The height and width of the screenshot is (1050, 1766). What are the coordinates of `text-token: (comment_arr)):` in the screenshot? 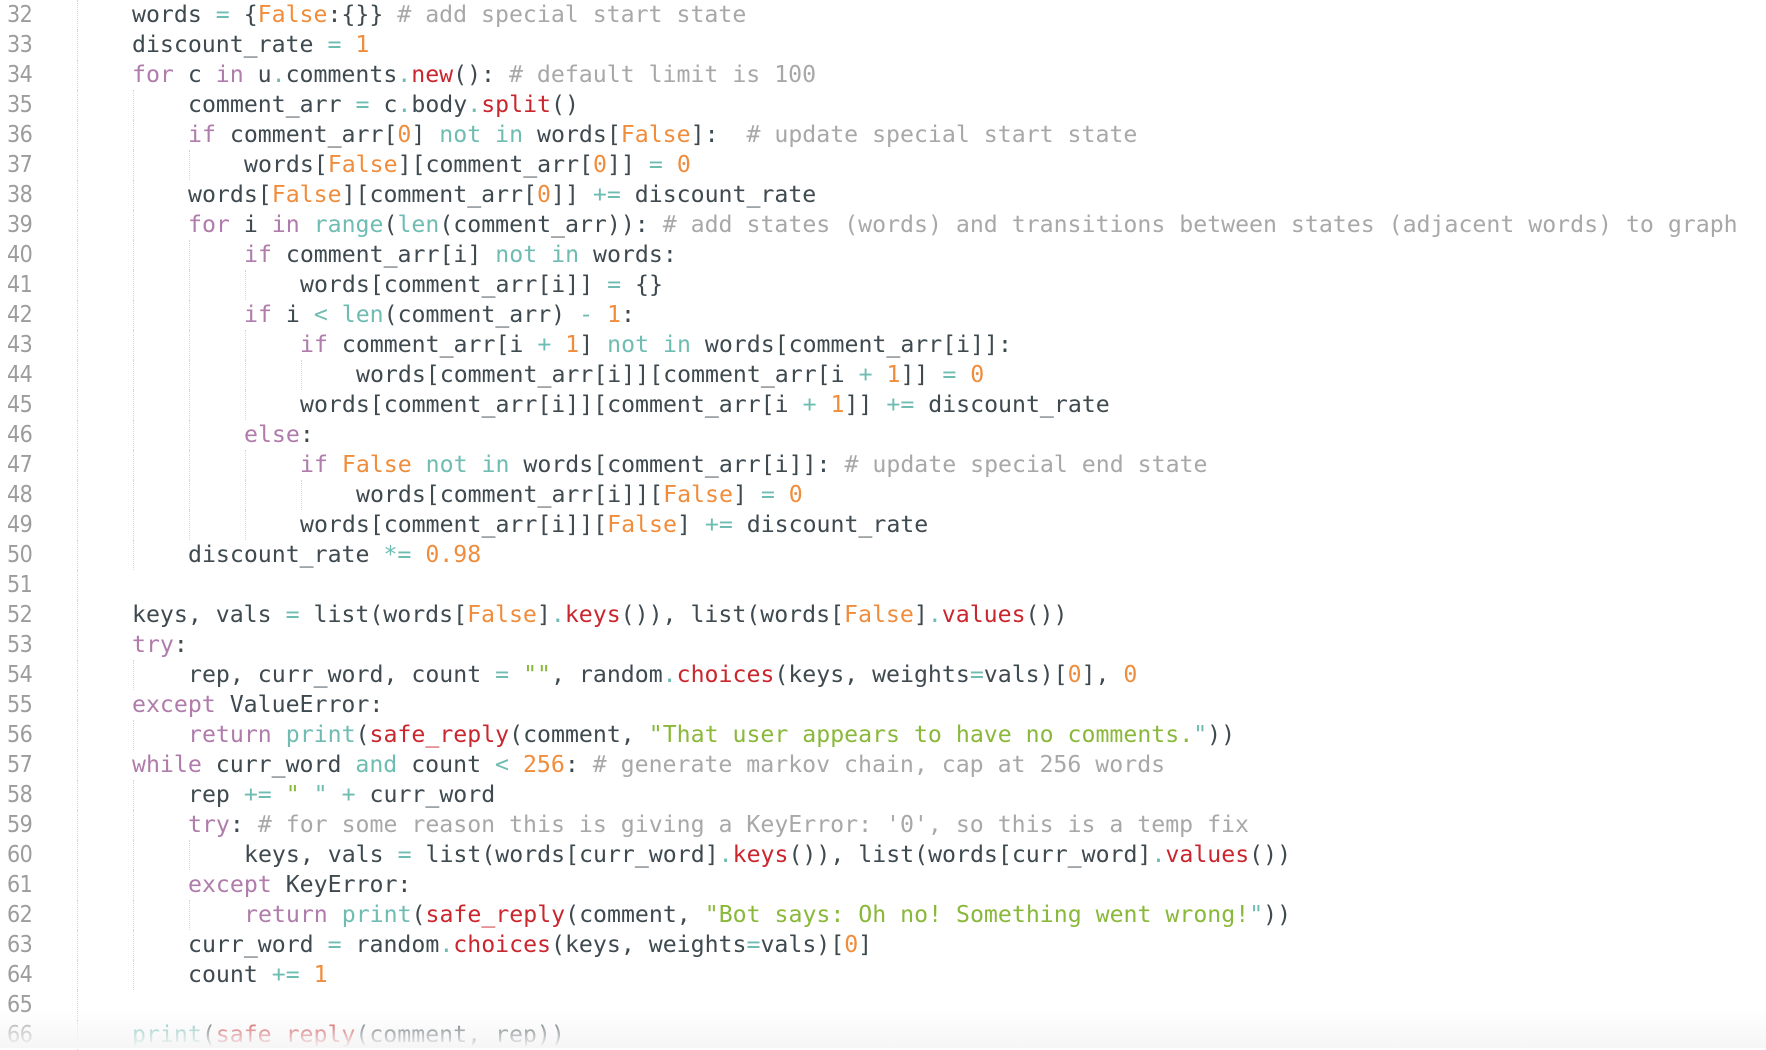 It's located at (551, 224).